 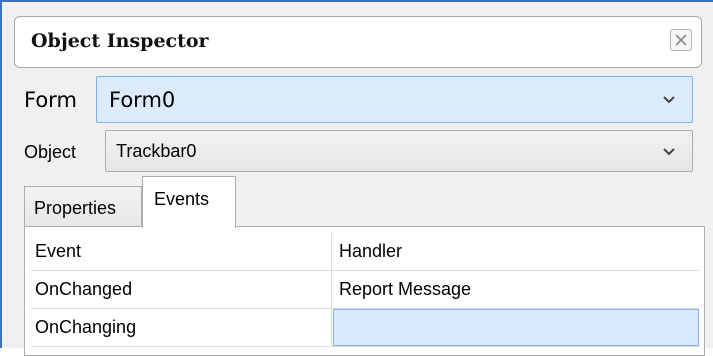 What do you see at coordinates (142, 100) in the screenshot?
I see `form-dropdown-value: Form0` at bounding box center [142, 100].